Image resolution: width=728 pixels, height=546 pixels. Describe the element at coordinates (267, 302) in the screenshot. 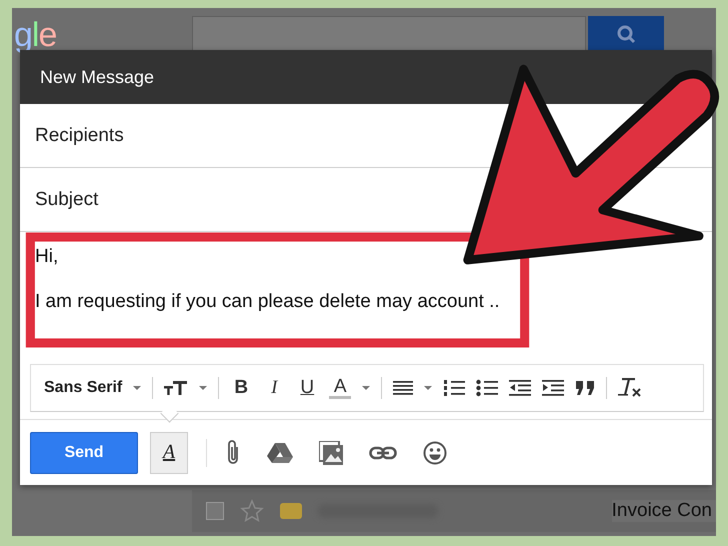

I see `message-line: I am requesting if you can please delete may account ..` at that location.